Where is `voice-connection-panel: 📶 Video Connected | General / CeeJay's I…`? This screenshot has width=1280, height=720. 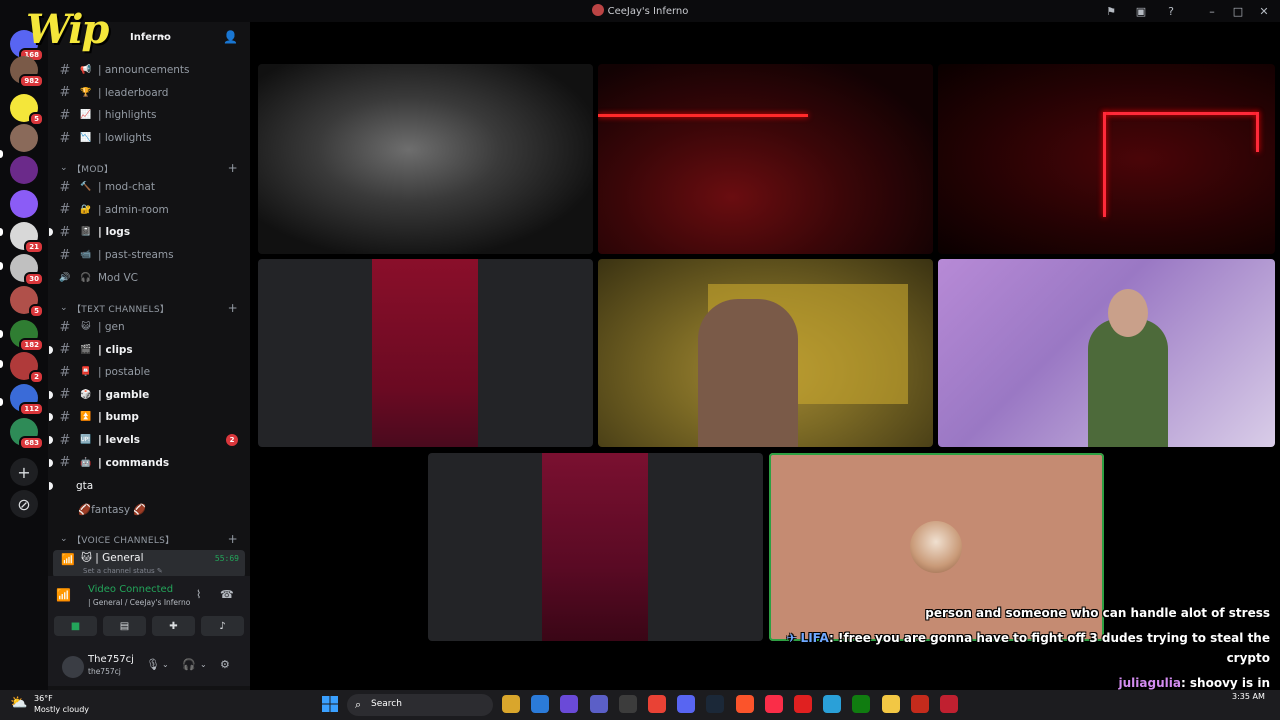 voice-connection-panel: 📶 Video Connected | General / CeeJay's I… is located at coordinates (149, 612).